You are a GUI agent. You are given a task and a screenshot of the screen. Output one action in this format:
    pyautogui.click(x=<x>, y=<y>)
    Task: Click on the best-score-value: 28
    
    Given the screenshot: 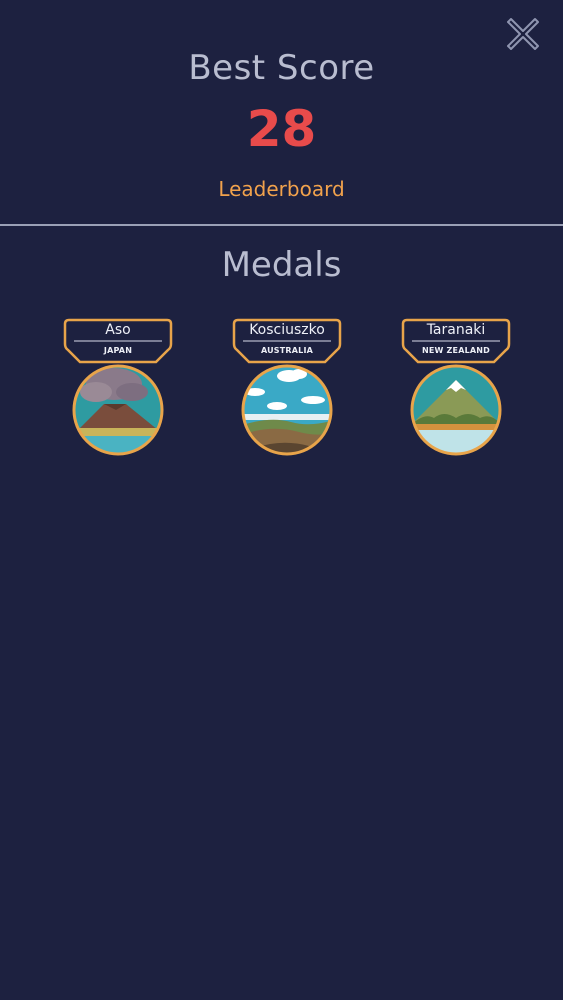 What is the action you would take?
    pyautogui.click(x=281, y=129)
    